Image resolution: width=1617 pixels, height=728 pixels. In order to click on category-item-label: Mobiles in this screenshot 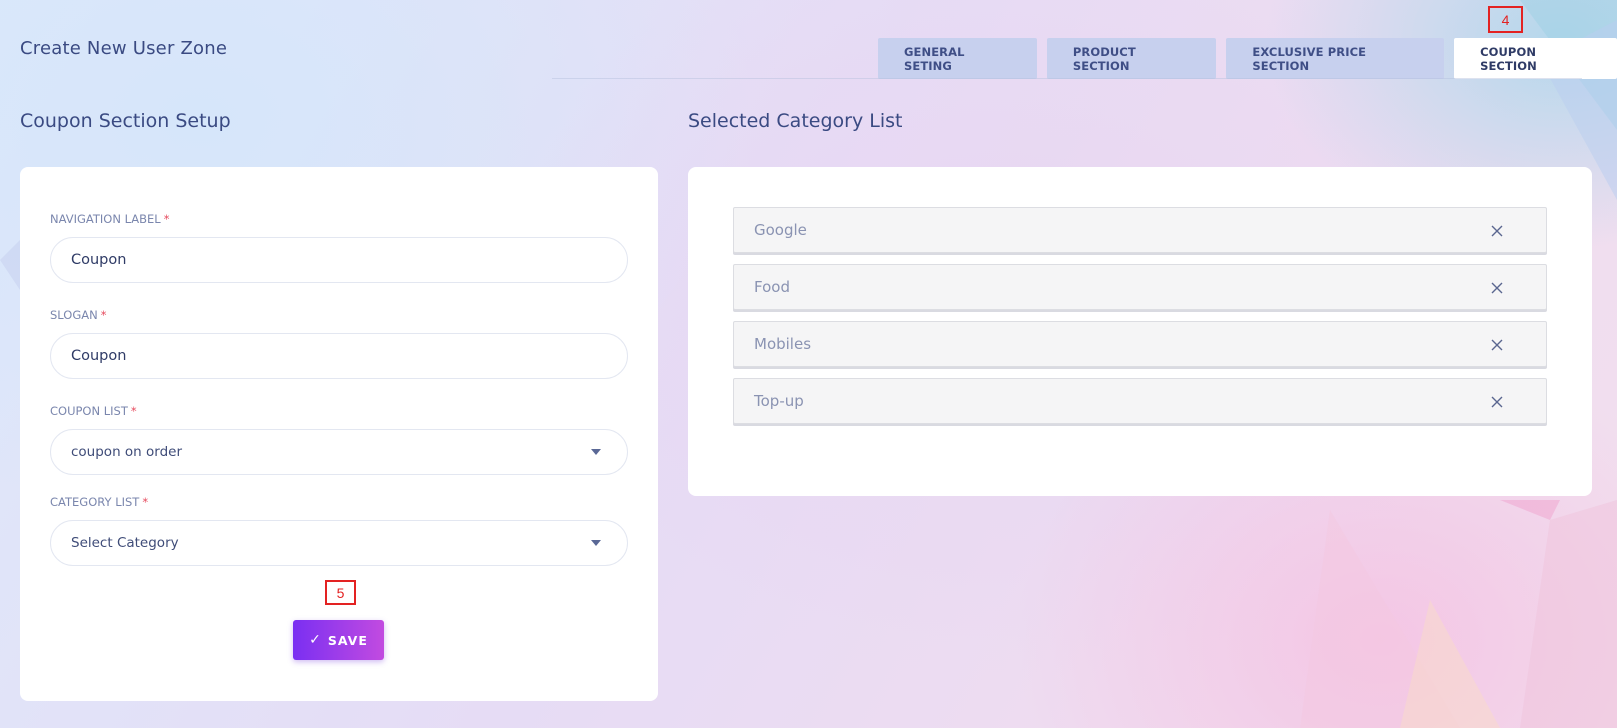, I will do `click(783, 344)`.